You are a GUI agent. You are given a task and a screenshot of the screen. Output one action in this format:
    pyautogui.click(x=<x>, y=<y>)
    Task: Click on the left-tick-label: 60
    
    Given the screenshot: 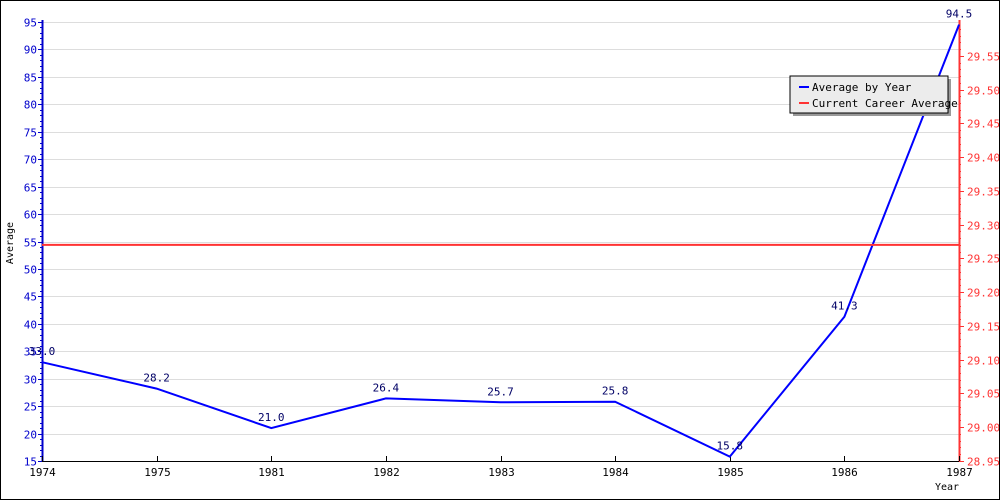 What is the action you would take?
    pyautogui.click(x=30, y=215)
    